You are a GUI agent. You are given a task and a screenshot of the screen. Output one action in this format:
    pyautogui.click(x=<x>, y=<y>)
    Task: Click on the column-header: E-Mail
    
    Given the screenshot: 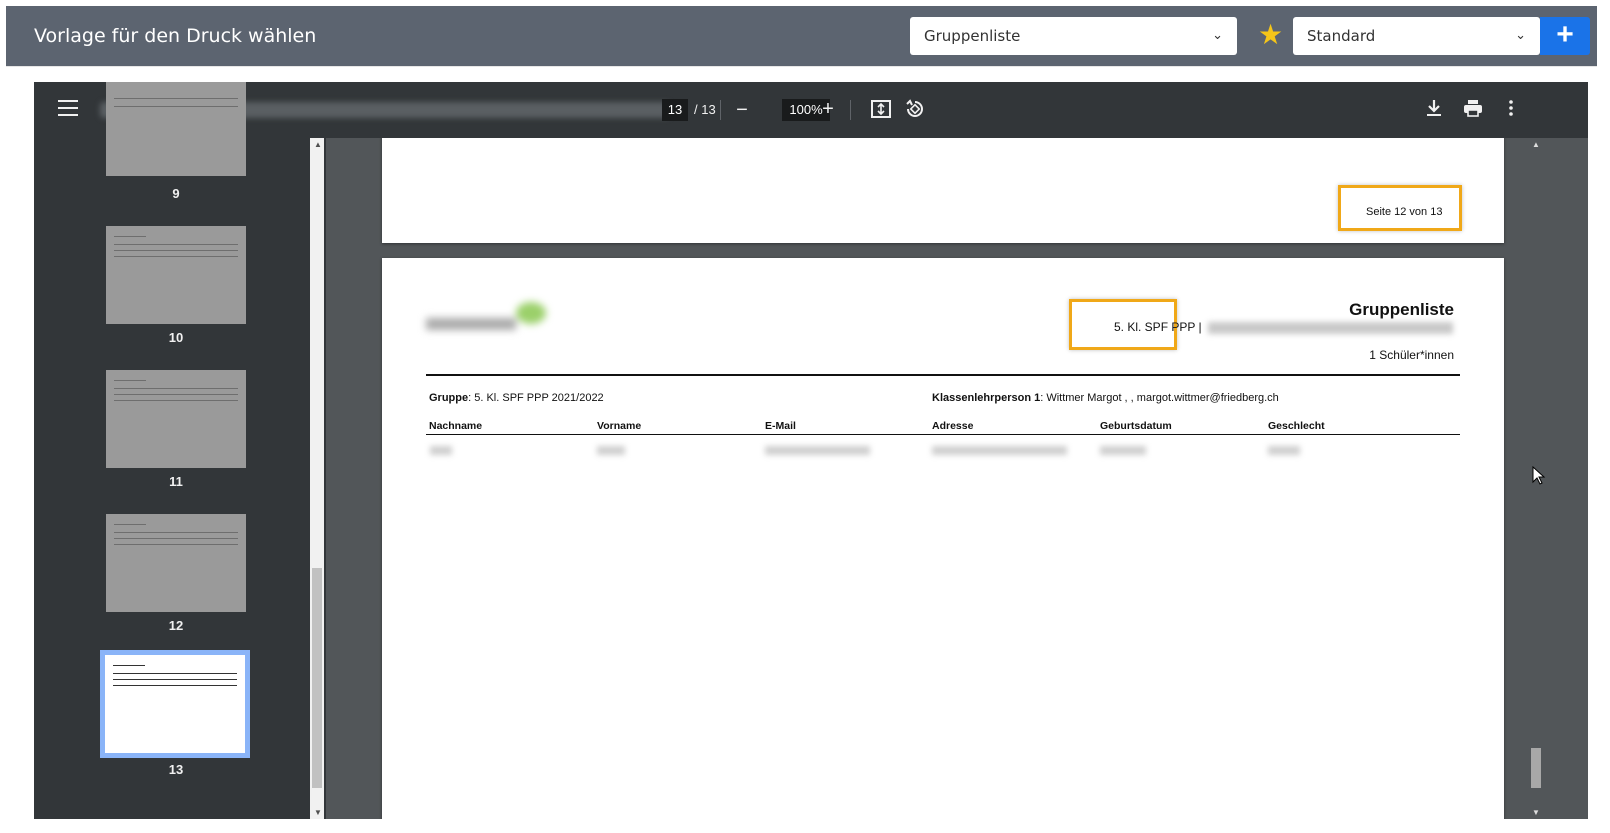 What is the action you would take?
    pyautogui.click(x=780, y=426)
    